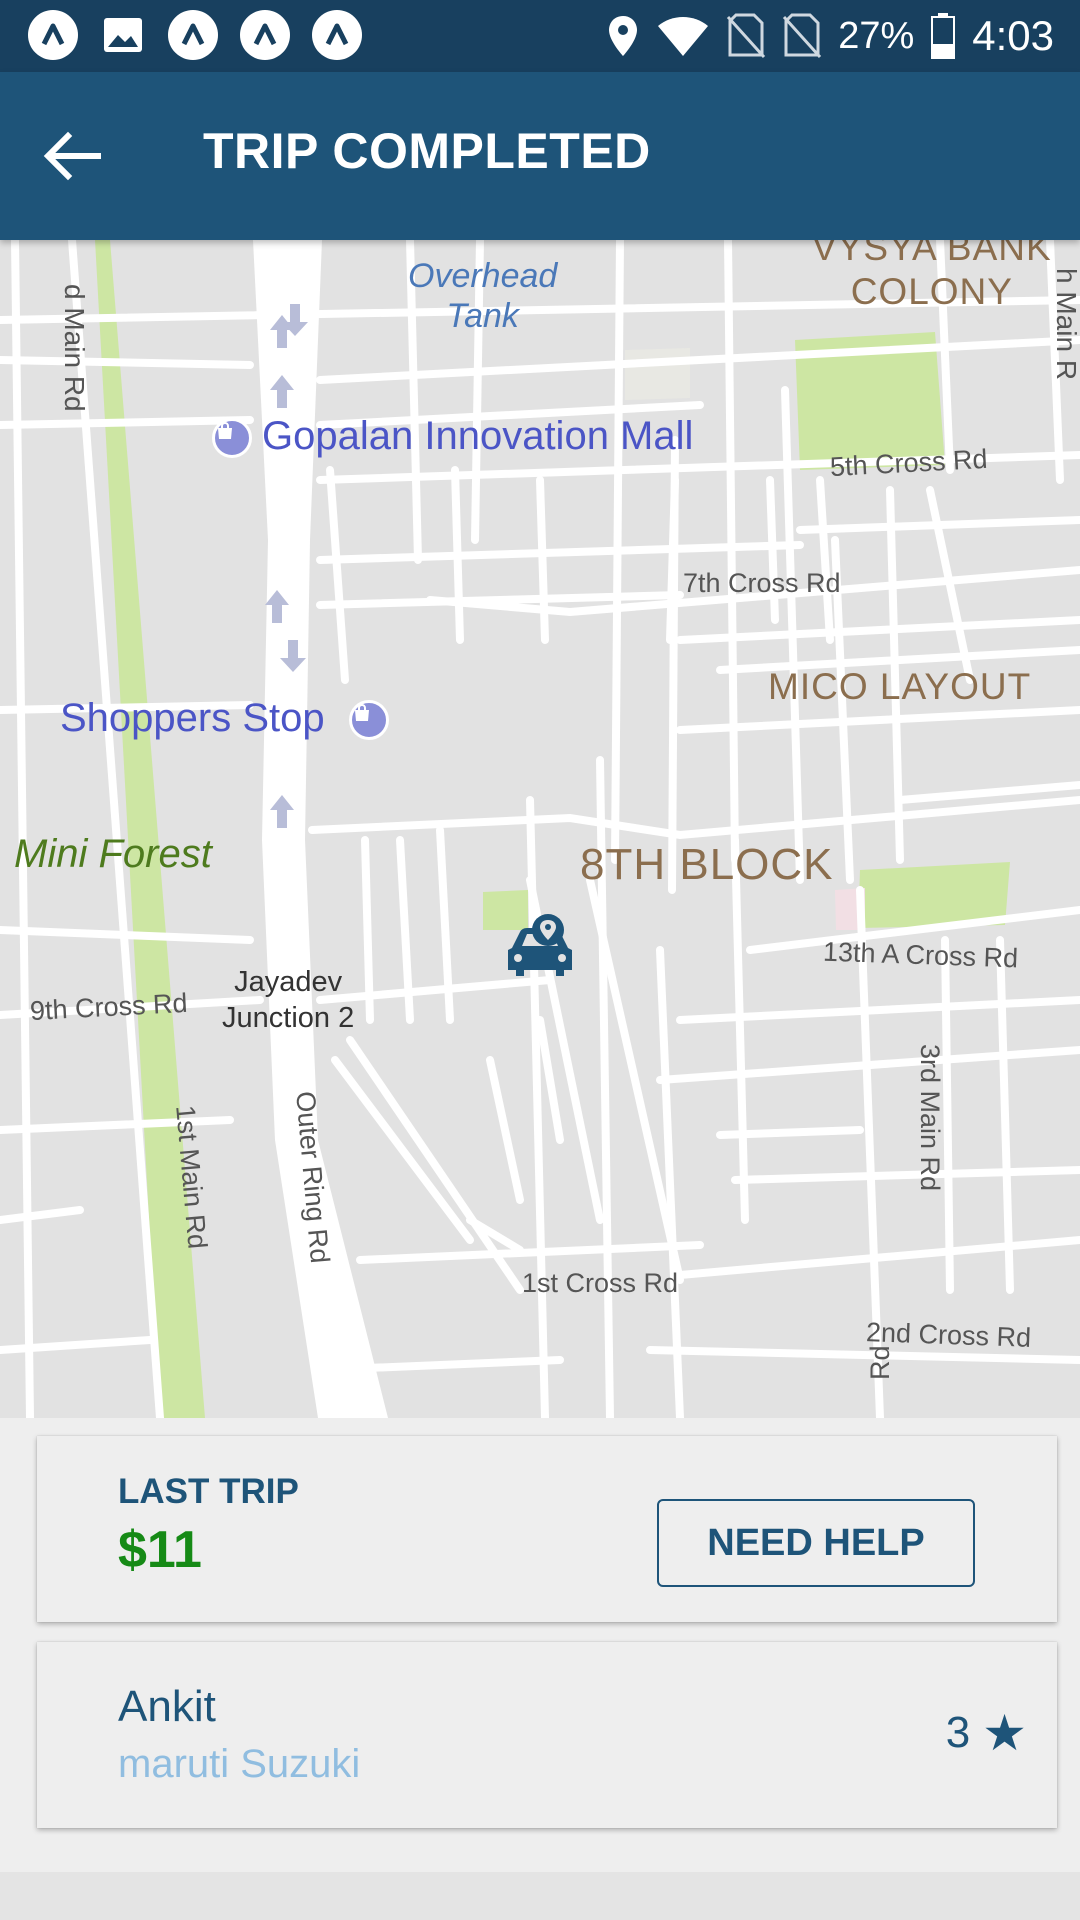 The width and height of the screenshot is (1080, 1920). What do you see at coordinates (160, 1550) in the screenshot?
I see `trip-fare: $11` at bounding box center [160, 1550].